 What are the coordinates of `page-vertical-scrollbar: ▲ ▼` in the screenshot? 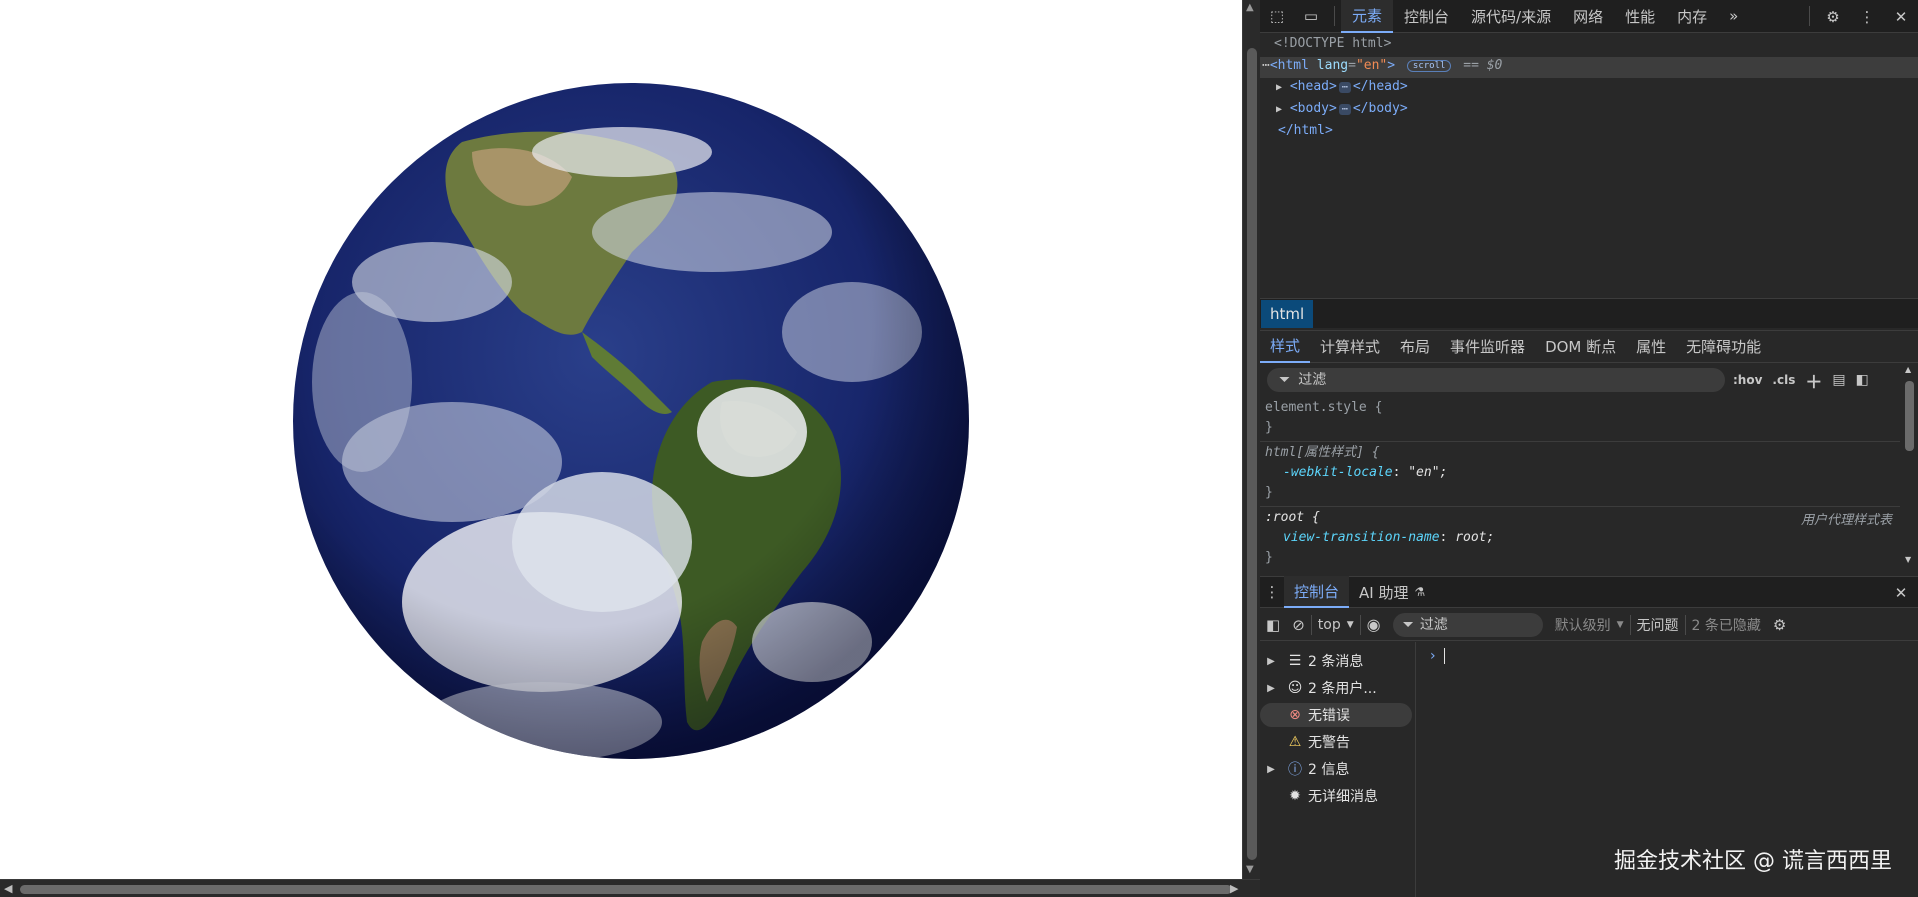 It's located at (1251, 439).